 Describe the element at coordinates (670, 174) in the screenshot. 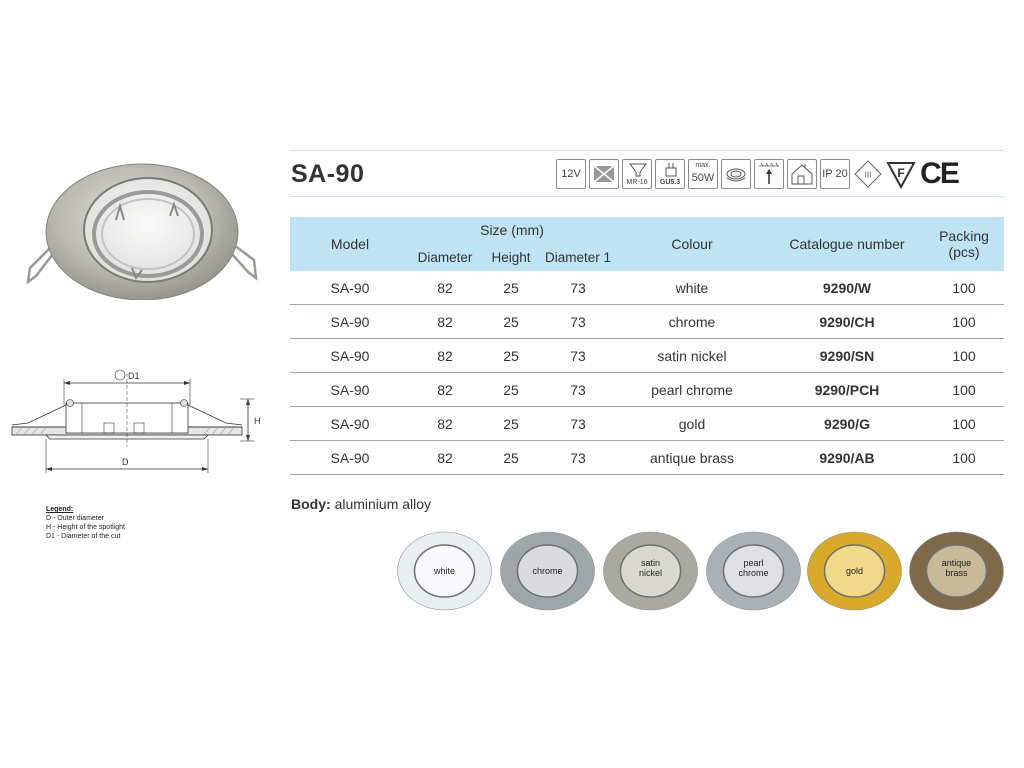

I see `socket-gu53-icon: GU5.3` at that location.